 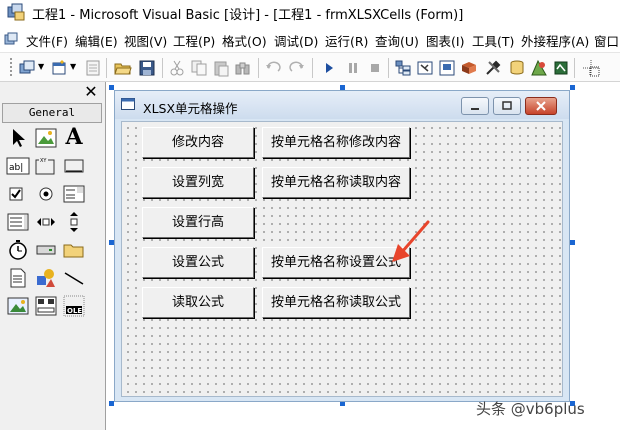 What do you see at coordinates (243, 68) in the screenshot?
I see `find-icon` at bounding box center [243, 68].